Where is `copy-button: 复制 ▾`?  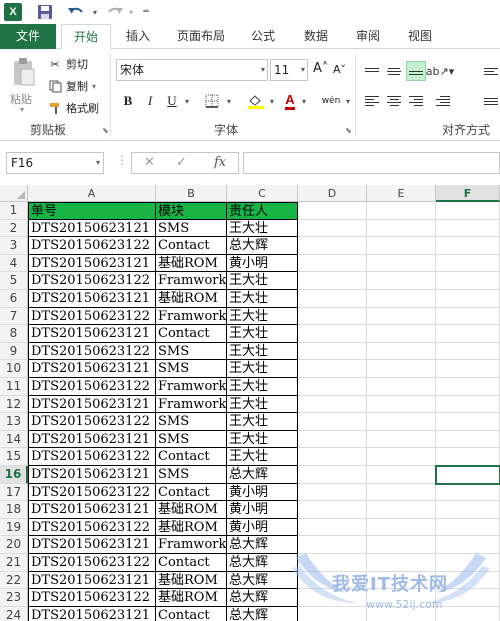
copy-button: 复制 ▾ is located at coordinates (72, 86).